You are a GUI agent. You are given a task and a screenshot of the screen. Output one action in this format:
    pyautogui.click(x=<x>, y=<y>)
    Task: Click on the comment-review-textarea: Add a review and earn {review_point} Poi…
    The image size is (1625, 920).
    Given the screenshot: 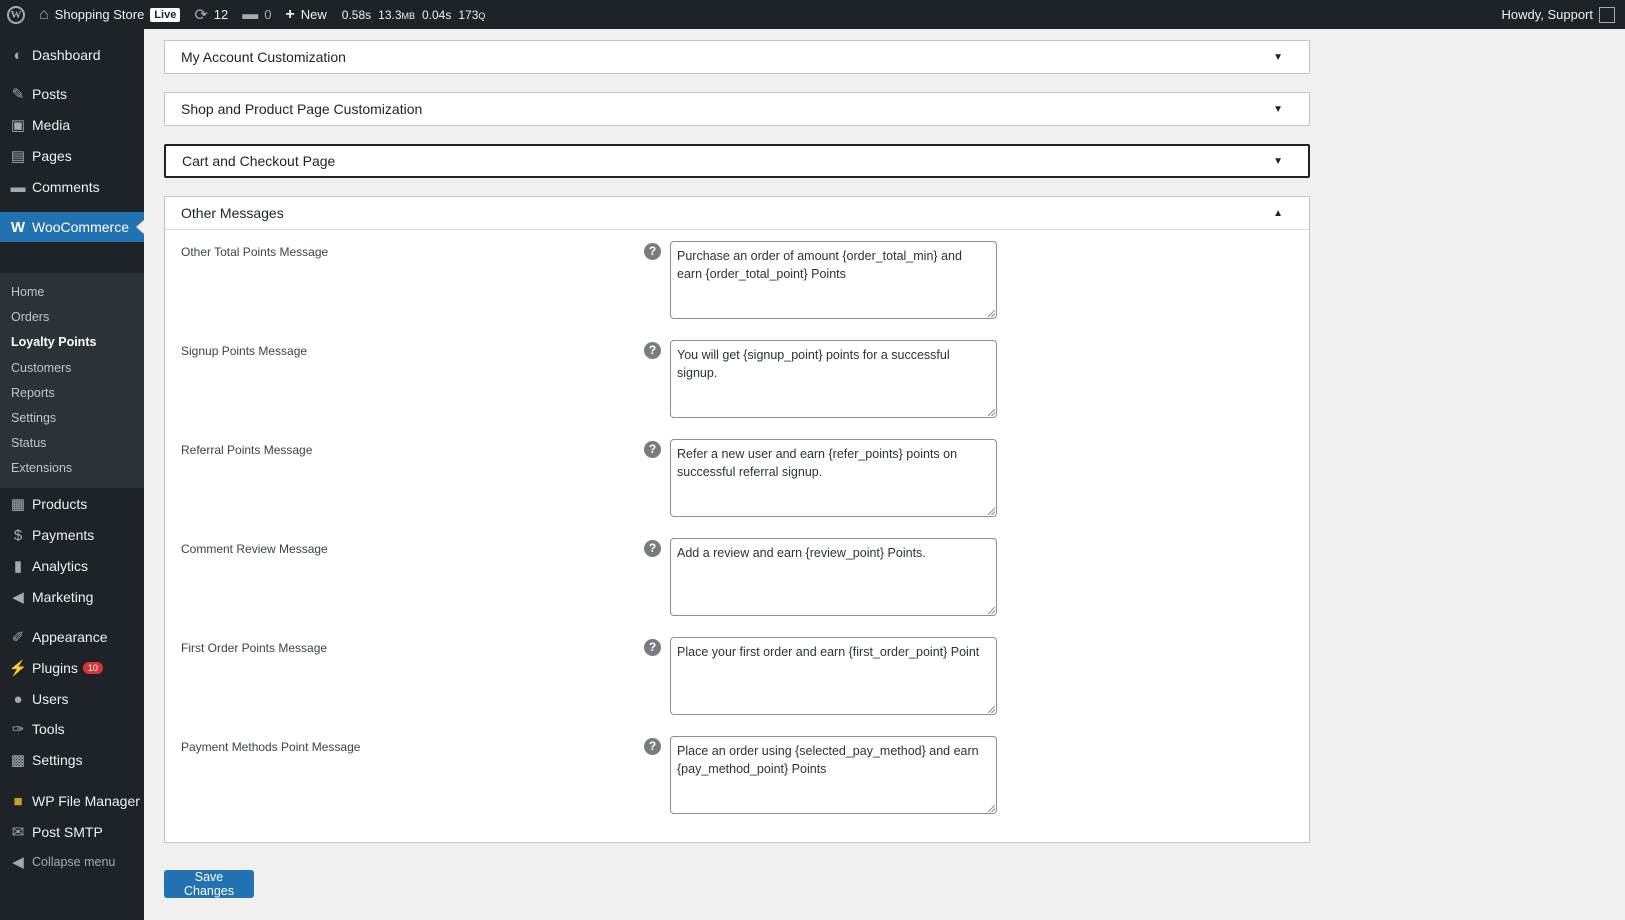 What is the action you would take?
    pyautogui.click(x=833, y=577)
    